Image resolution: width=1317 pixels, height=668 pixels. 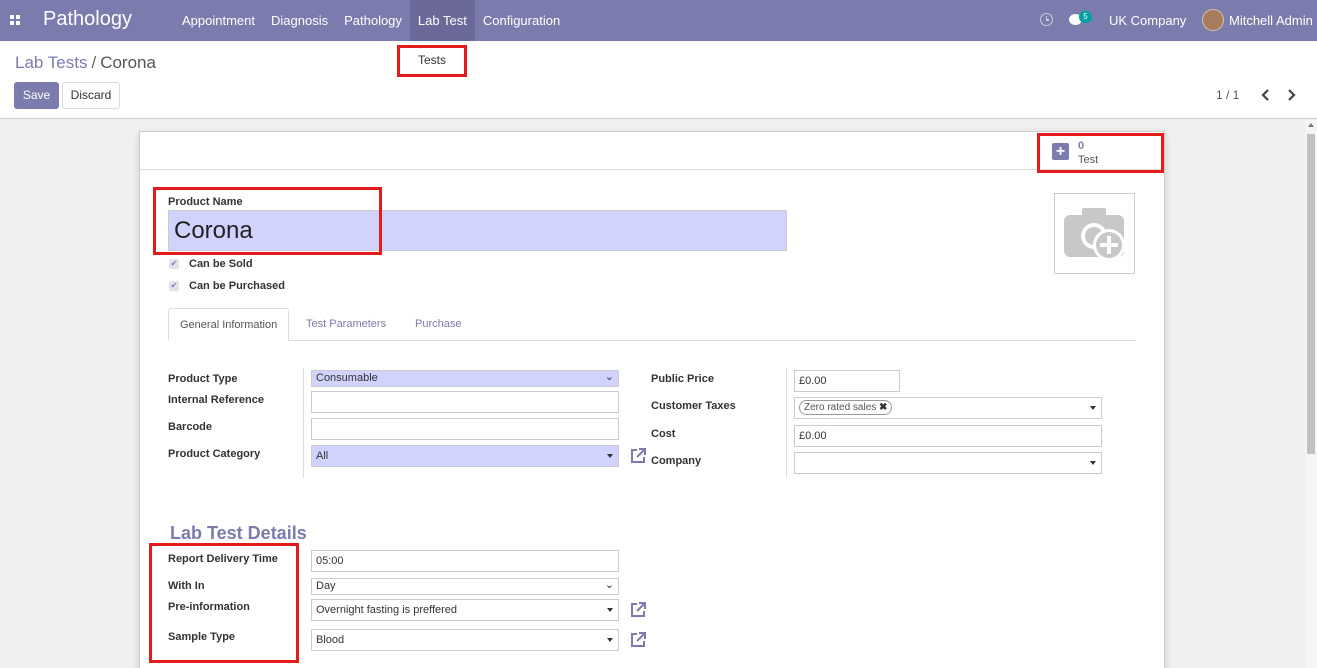 What do you see at coordinates (238, 533) in the screenshot?
I see `lab-test-details-title: Lab Test Details` at bounding box center [238, 533].